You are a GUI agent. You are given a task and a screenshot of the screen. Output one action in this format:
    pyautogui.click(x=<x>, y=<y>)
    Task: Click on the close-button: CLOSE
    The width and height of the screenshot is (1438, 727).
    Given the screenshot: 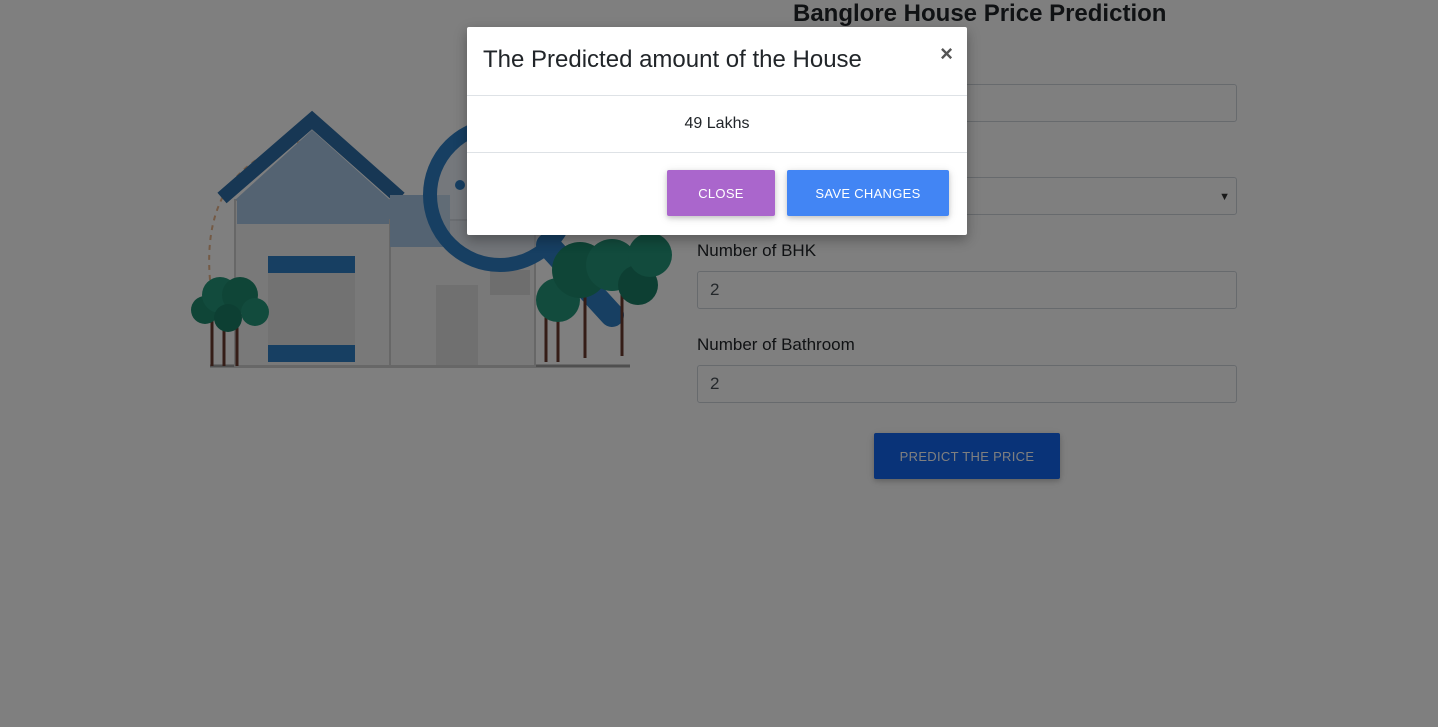 What is the action you would take?
    pyautogui.click(x=721, y=193)
    